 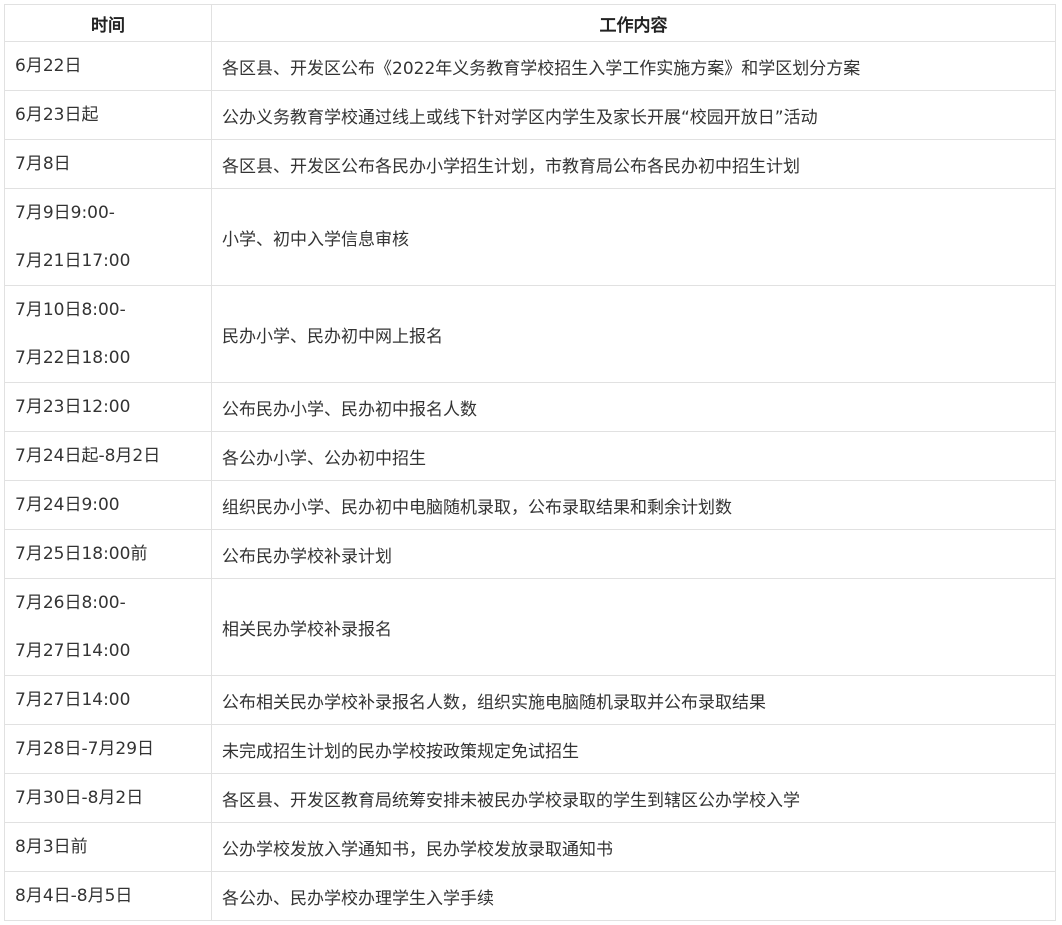 What do you see at coordinates (108, 237) in the screenshot?
I see `time-cell: 7月9日9:00- 7月21日17:00` at bounding box center [108, 237].